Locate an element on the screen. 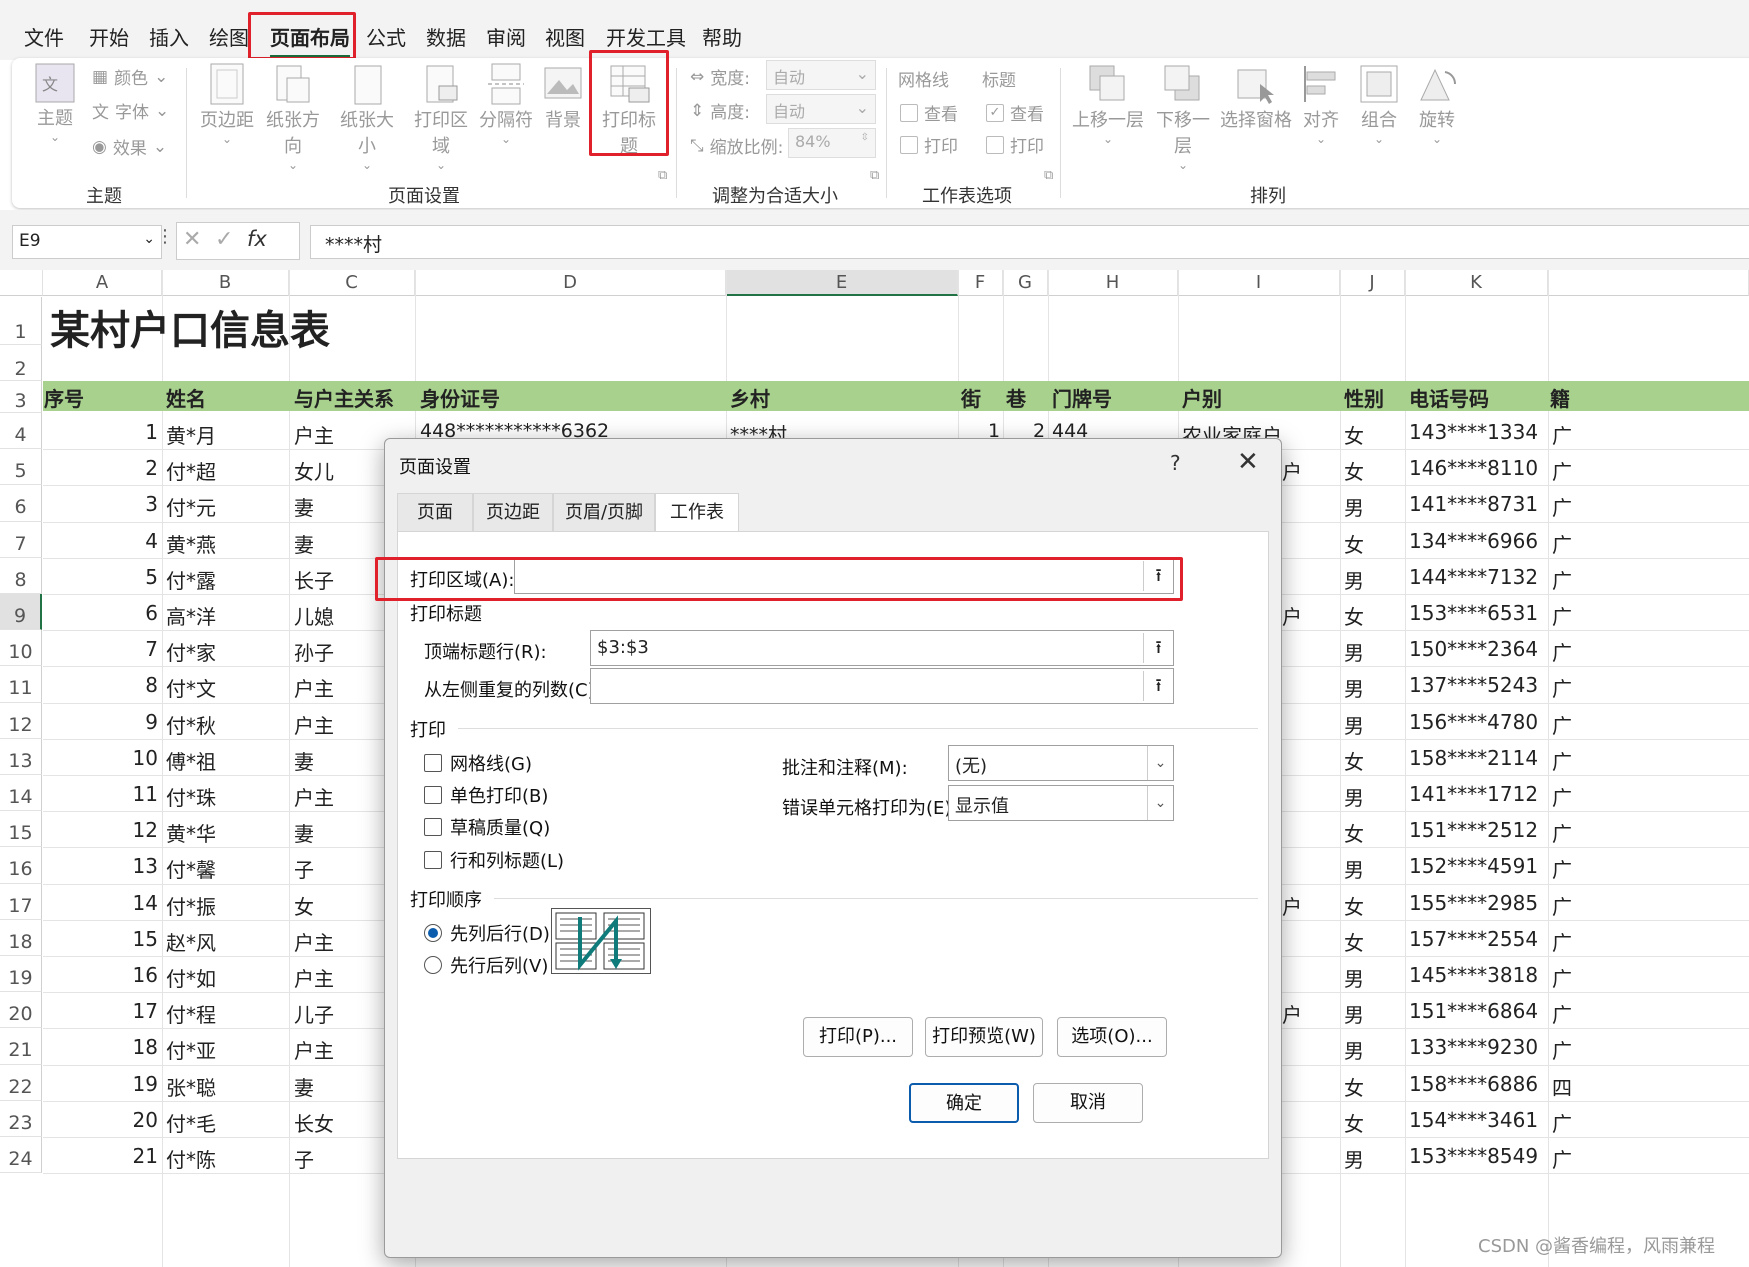 The image size is (1749, 1267). breaks-button: 分隔符 ⌄ is located at coordinates (506, 104).